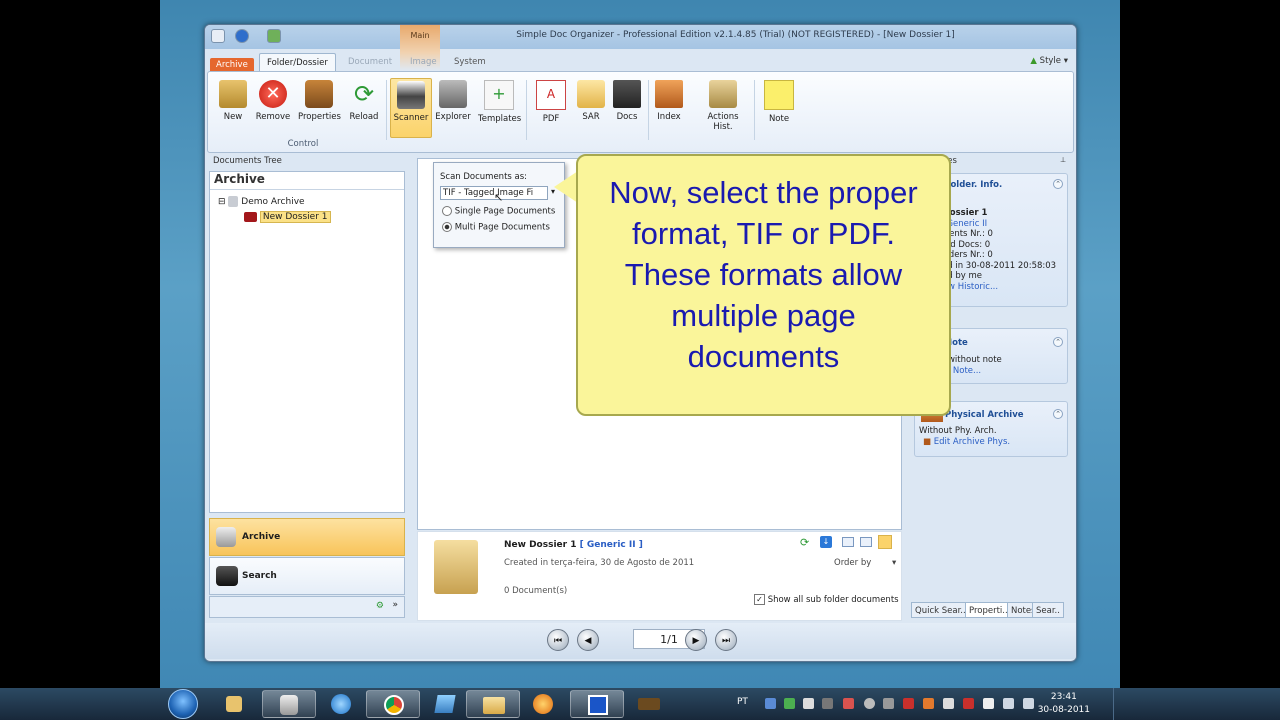 Image resolution: width=1280 pixels, height=720 pixels. What do you see at coordinates (627, 117) in the screenshot?
I see `docs-label: Docs` at bounding box center [627, 117].